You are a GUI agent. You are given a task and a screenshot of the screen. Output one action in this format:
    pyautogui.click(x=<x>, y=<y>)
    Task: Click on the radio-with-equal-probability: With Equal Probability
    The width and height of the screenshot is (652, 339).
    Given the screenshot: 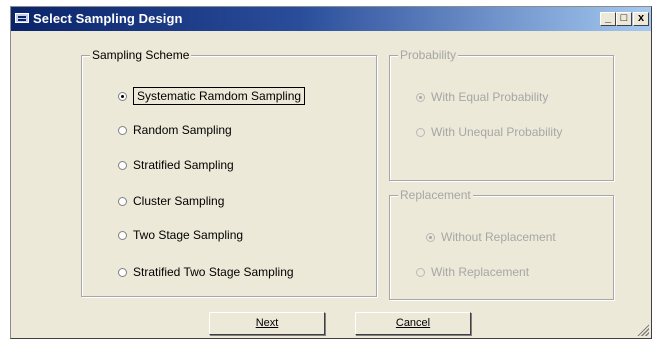 What is the action you would take?
    pyautogui.click(x=482, y=97)
    